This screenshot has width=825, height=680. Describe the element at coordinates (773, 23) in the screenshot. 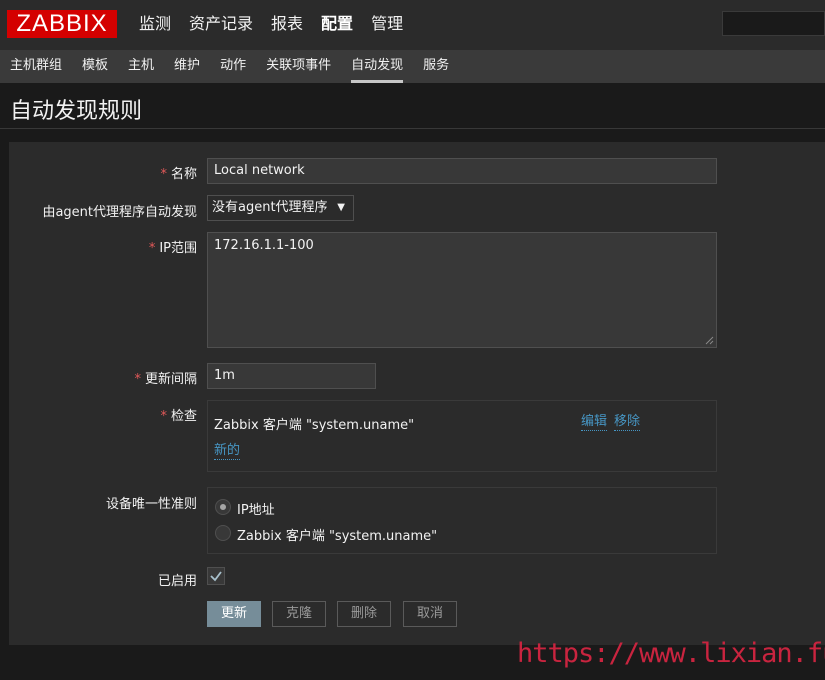

I see `search-input` at that location.